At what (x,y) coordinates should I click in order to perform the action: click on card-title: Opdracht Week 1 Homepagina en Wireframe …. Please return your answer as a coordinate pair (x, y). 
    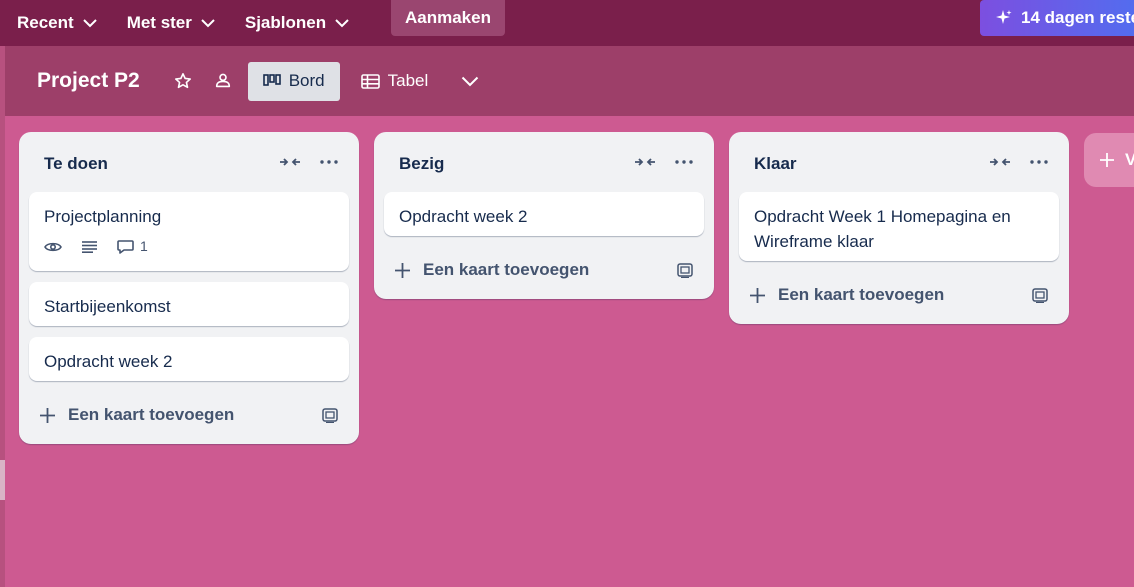
    Looking at the image, I should click on (882, 229).